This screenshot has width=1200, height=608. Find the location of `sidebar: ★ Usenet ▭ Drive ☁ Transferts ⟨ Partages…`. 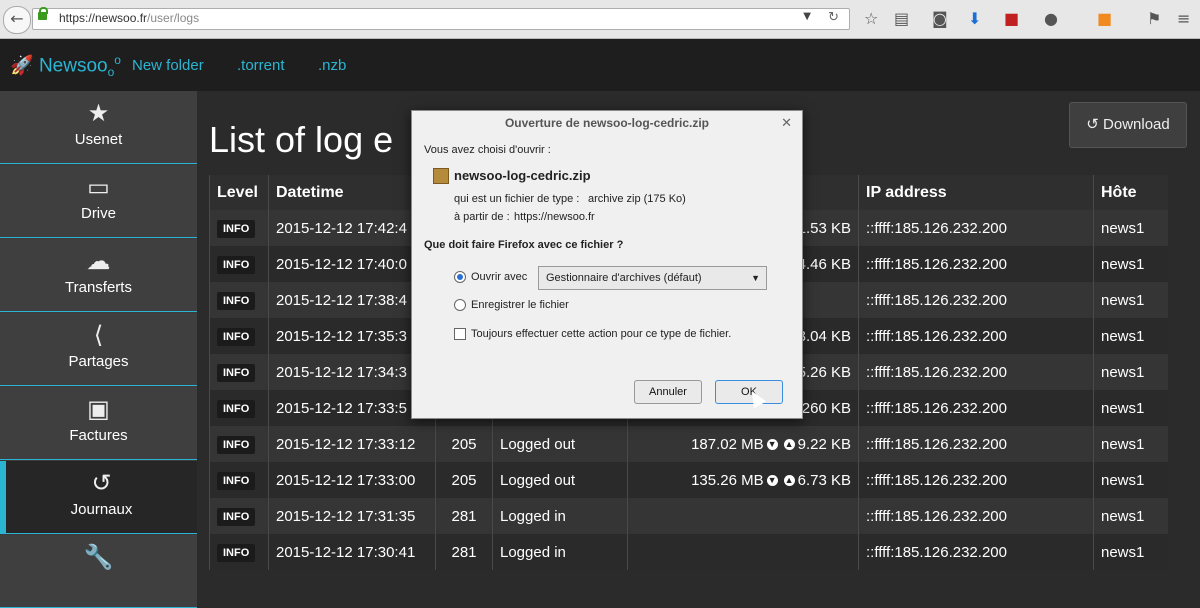

sidebar: ★ Usenet ▭ Drive ☁ Transferts ⟨ Partages… is located at coordinates (98, 349).